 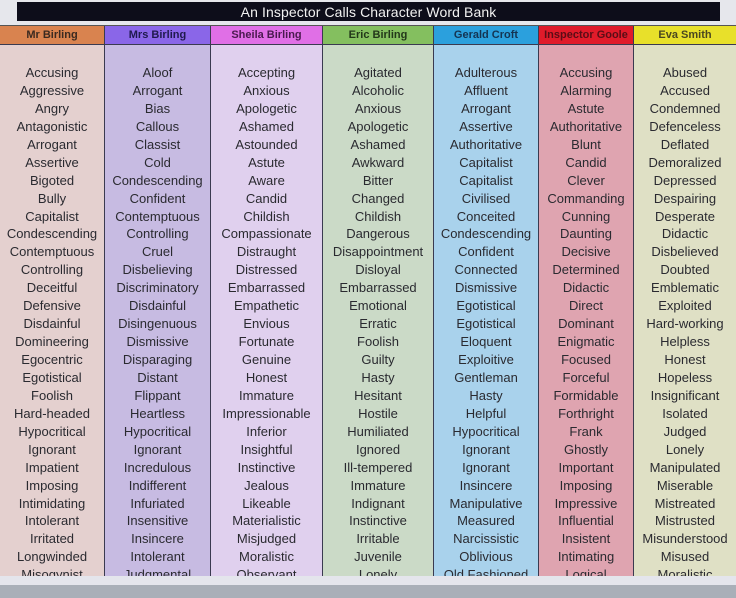 What do you see at coordinates (378, 126) in the screenshot?
I see `word-item: Apologetic` at bounding box center [378, 126].